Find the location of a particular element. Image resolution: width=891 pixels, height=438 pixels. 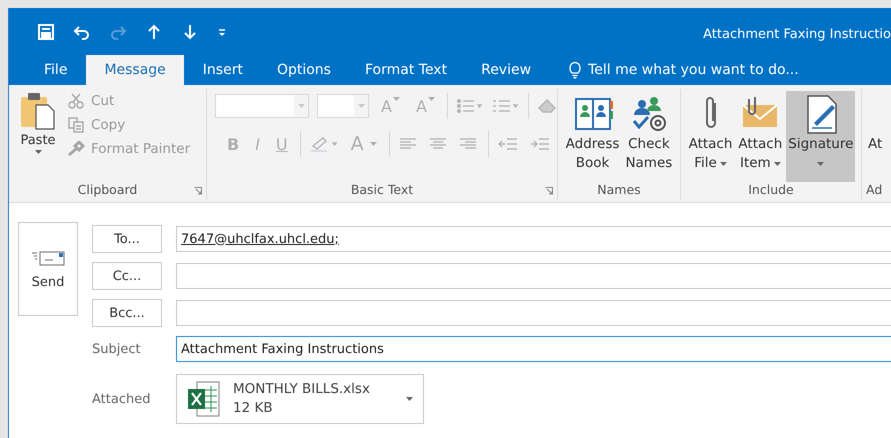

file-name: MONTHLY BILLS.xlsx is located at coordinates (302, 389).